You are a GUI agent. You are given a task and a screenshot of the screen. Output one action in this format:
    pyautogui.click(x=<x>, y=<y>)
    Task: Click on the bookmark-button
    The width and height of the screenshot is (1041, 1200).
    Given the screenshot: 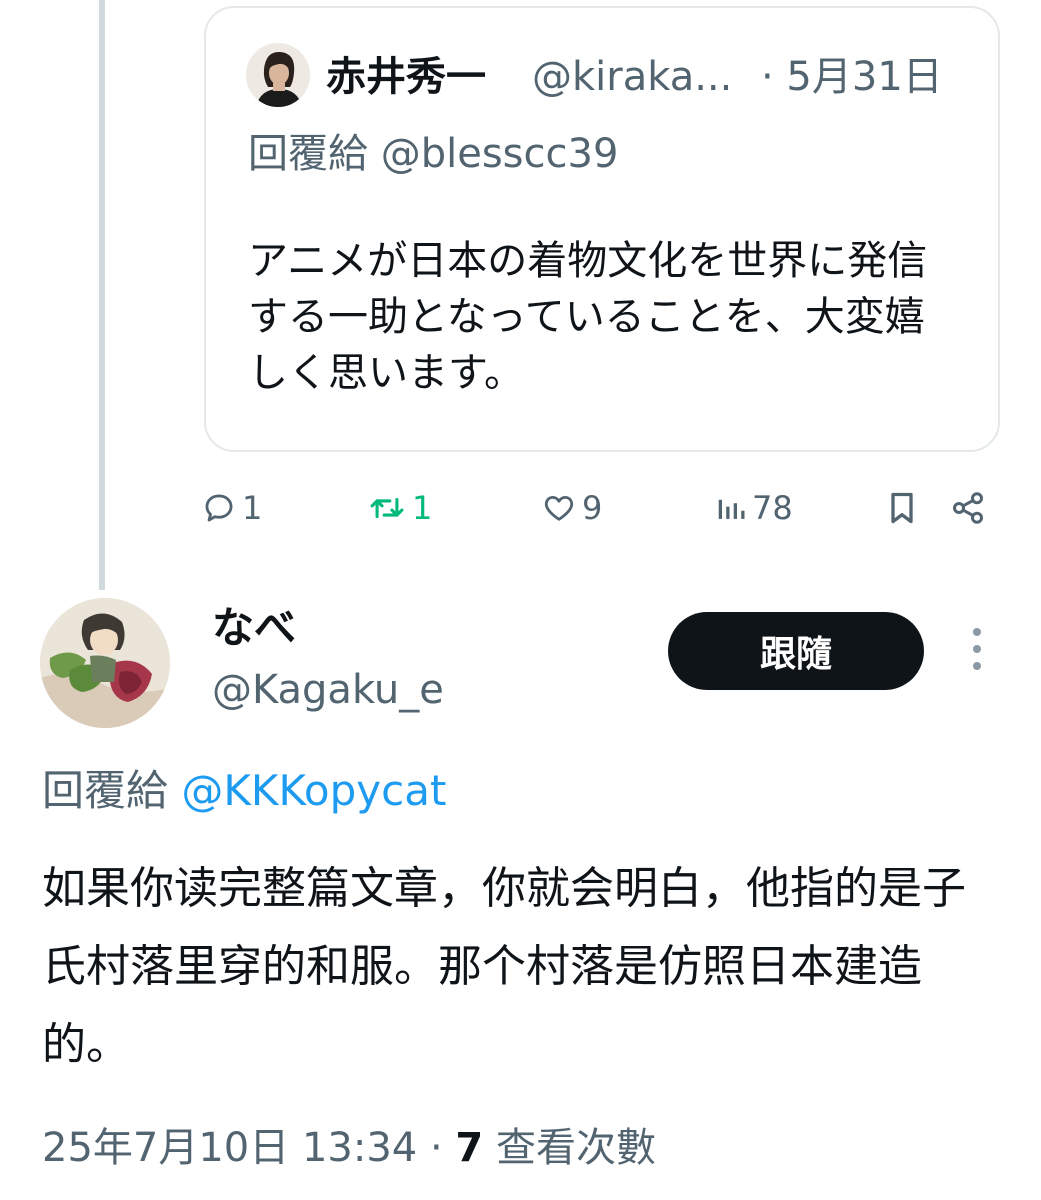 What is the action you would take?
    pyautogui.click(x=902, y=508)
    